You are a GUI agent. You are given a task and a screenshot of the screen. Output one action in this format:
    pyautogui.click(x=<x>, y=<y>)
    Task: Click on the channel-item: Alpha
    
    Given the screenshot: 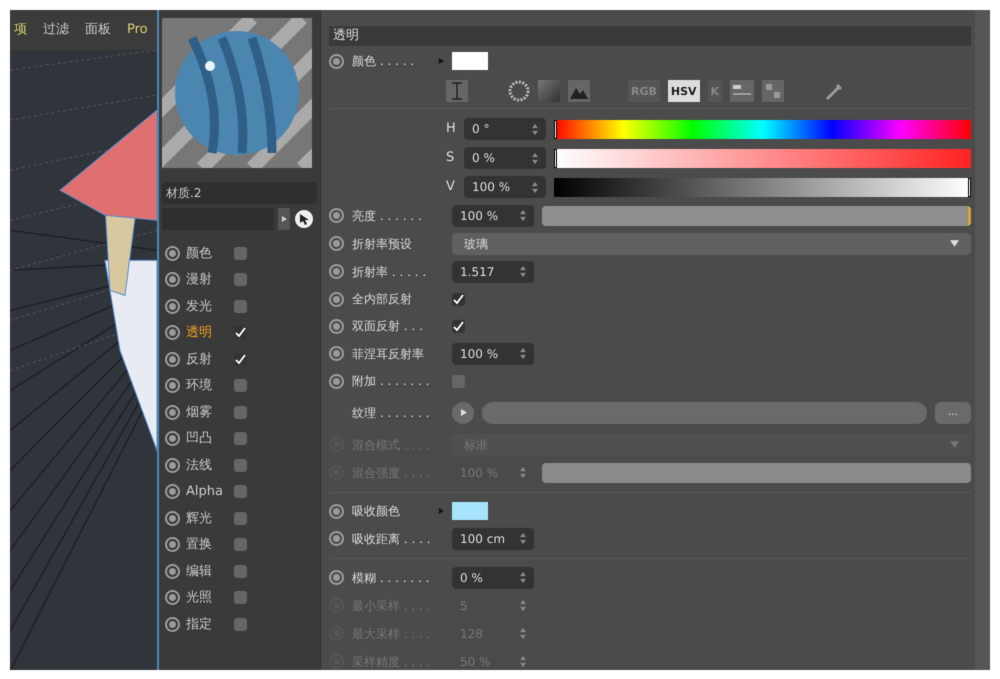 What is the action you would take?
    pyautogui.click(x=207, y=492)
    